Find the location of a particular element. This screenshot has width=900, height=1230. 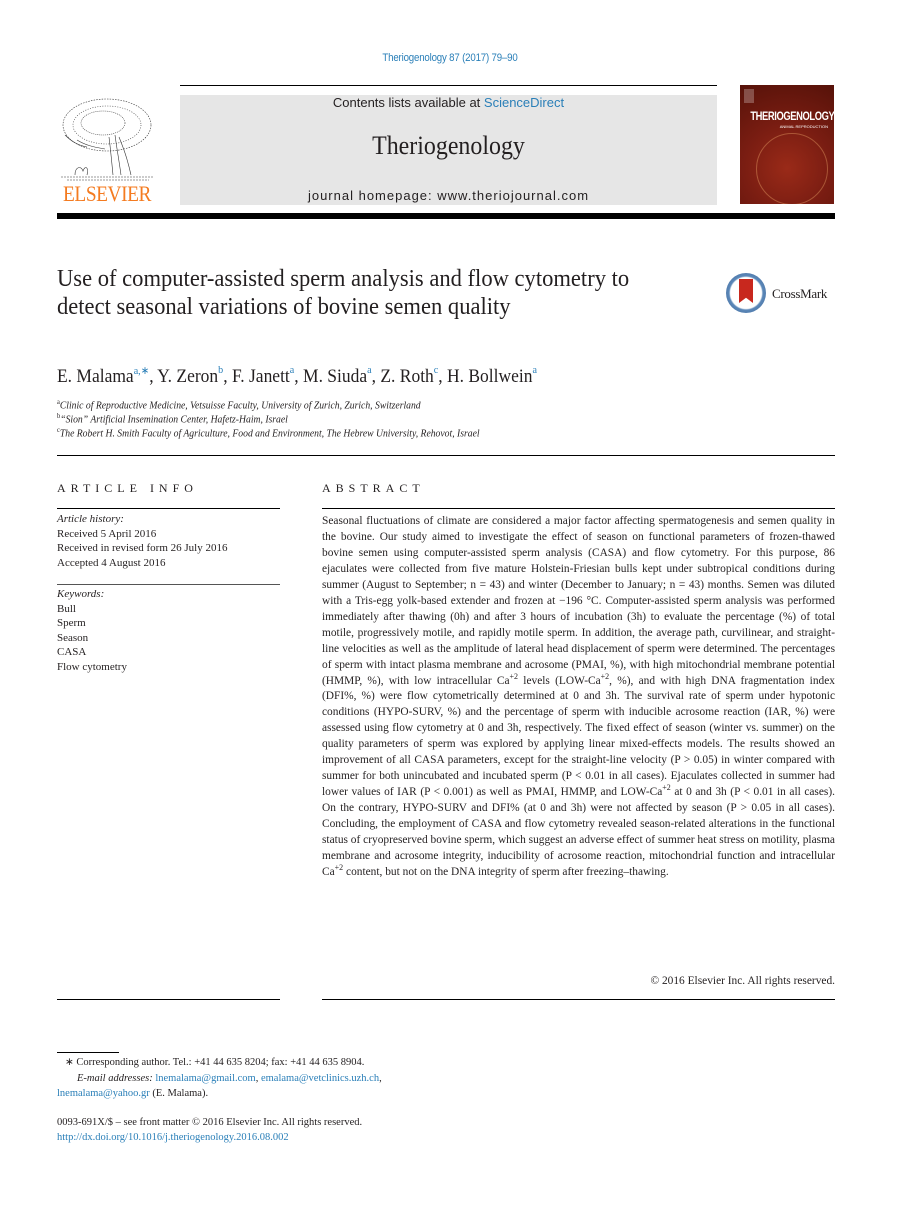

author: E. Malamaa,∗ is located at coordinates (103, 376).